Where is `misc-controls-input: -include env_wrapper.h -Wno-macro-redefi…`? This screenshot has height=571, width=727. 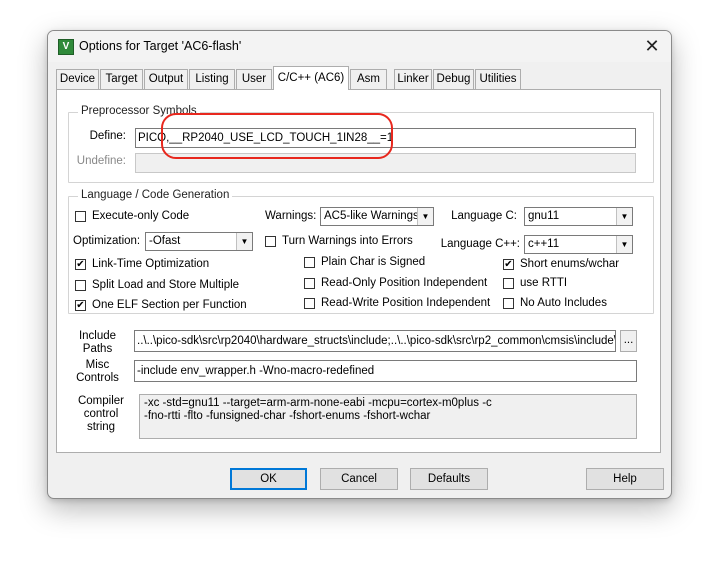 misc-controls-input: -include env_wrapper.h -Wno-macro-redefi… is located at coordinates (385, 371).